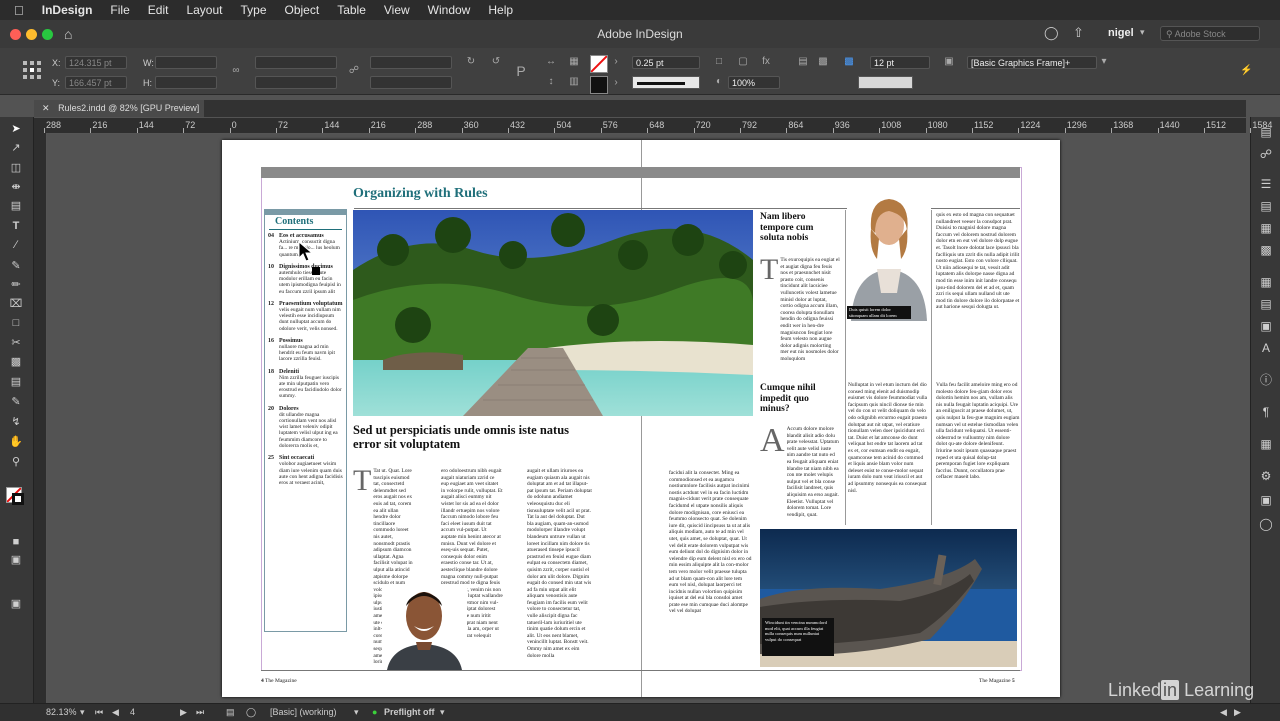 This screenshot has height=721, width=1280. What do you see at coordinates (496, 62) in the screenshot?
I see `rotate-ccw-icon: ↺` at bounding box center [496, 62].